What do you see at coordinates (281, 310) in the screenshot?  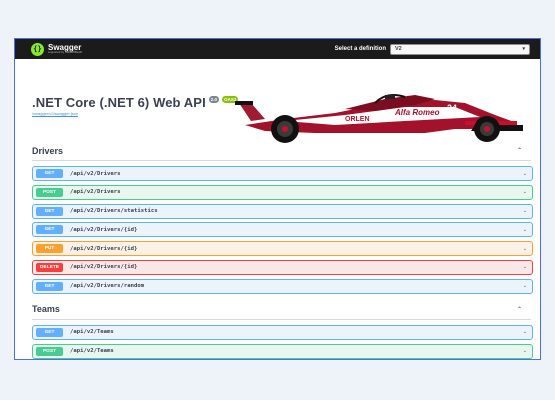 I see `tag-header-teams: Teams ⌃` at bounding box center [281, 310].